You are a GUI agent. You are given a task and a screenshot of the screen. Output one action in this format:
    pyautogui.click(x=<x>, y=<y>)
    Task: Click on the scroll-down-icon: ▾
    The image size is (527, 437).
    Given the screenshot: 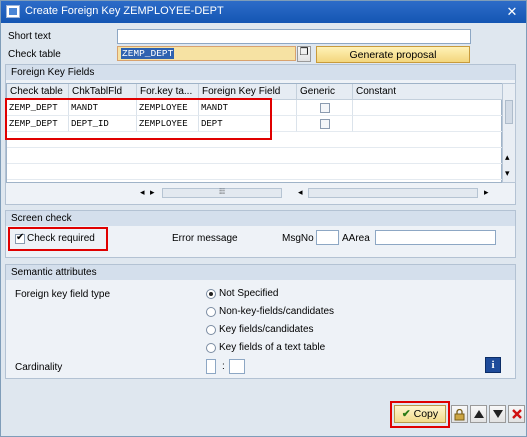 What is the action you would take?
    pyautogui.click(x=507, y=173)
    